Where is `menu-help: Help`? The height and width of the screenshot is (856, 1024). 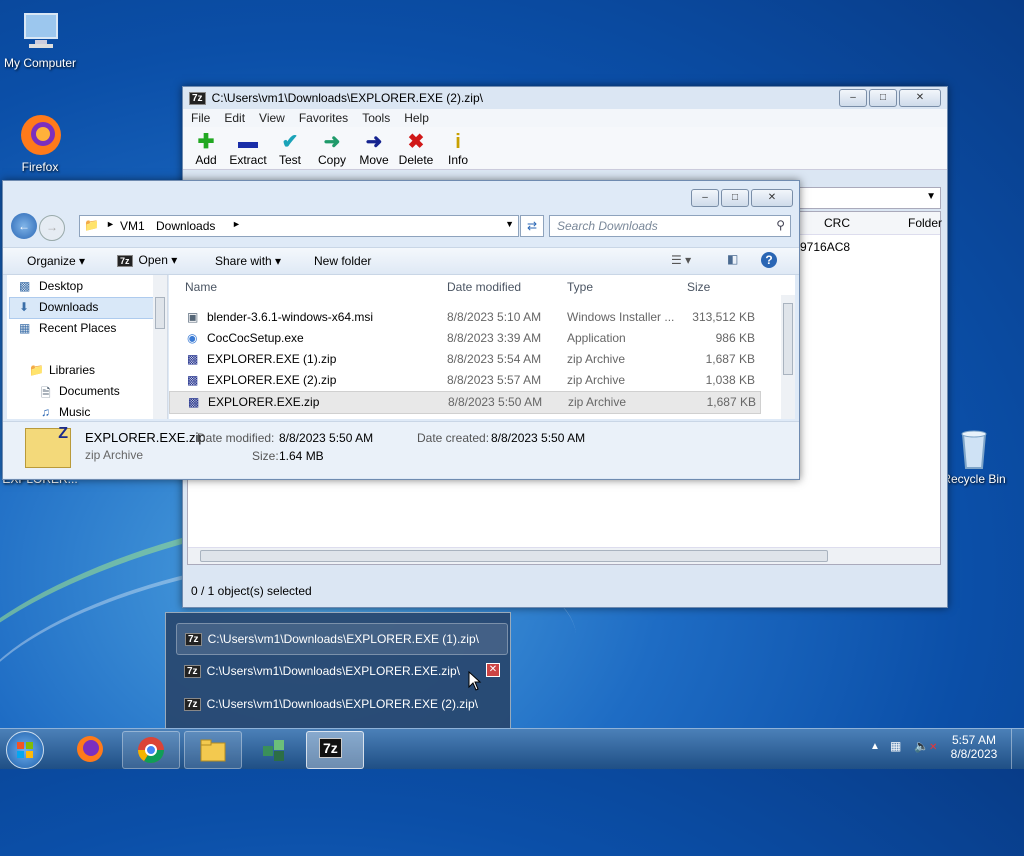 menu-help: Help is located at coordinates (416, 118).